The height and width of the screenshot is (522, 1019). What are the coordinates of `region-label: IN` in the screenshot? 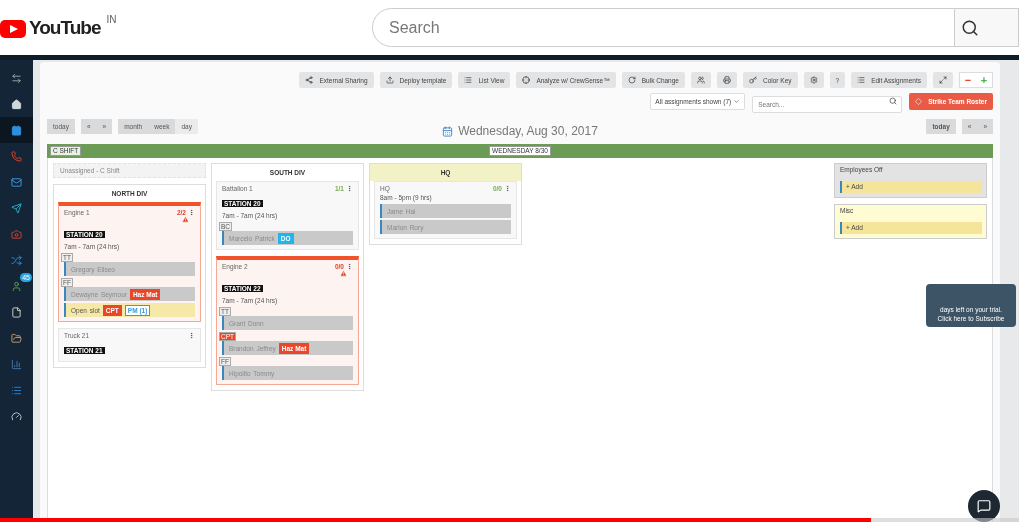 It's located at (111, 19).